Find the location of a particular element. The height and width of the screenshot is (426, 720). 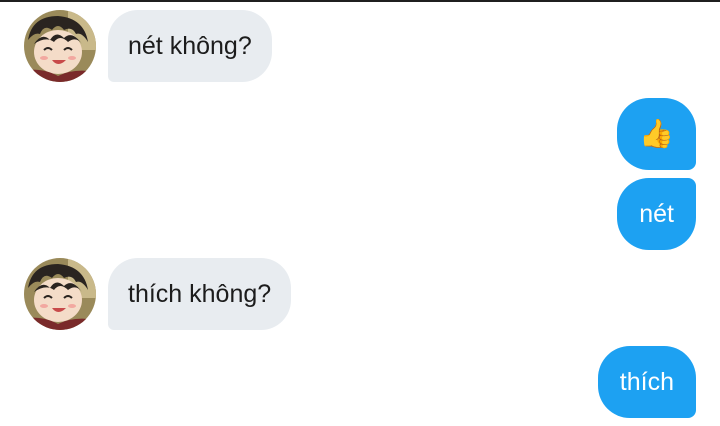

incoming-message-bubble: nét không? is located at coordinates (190, 46).